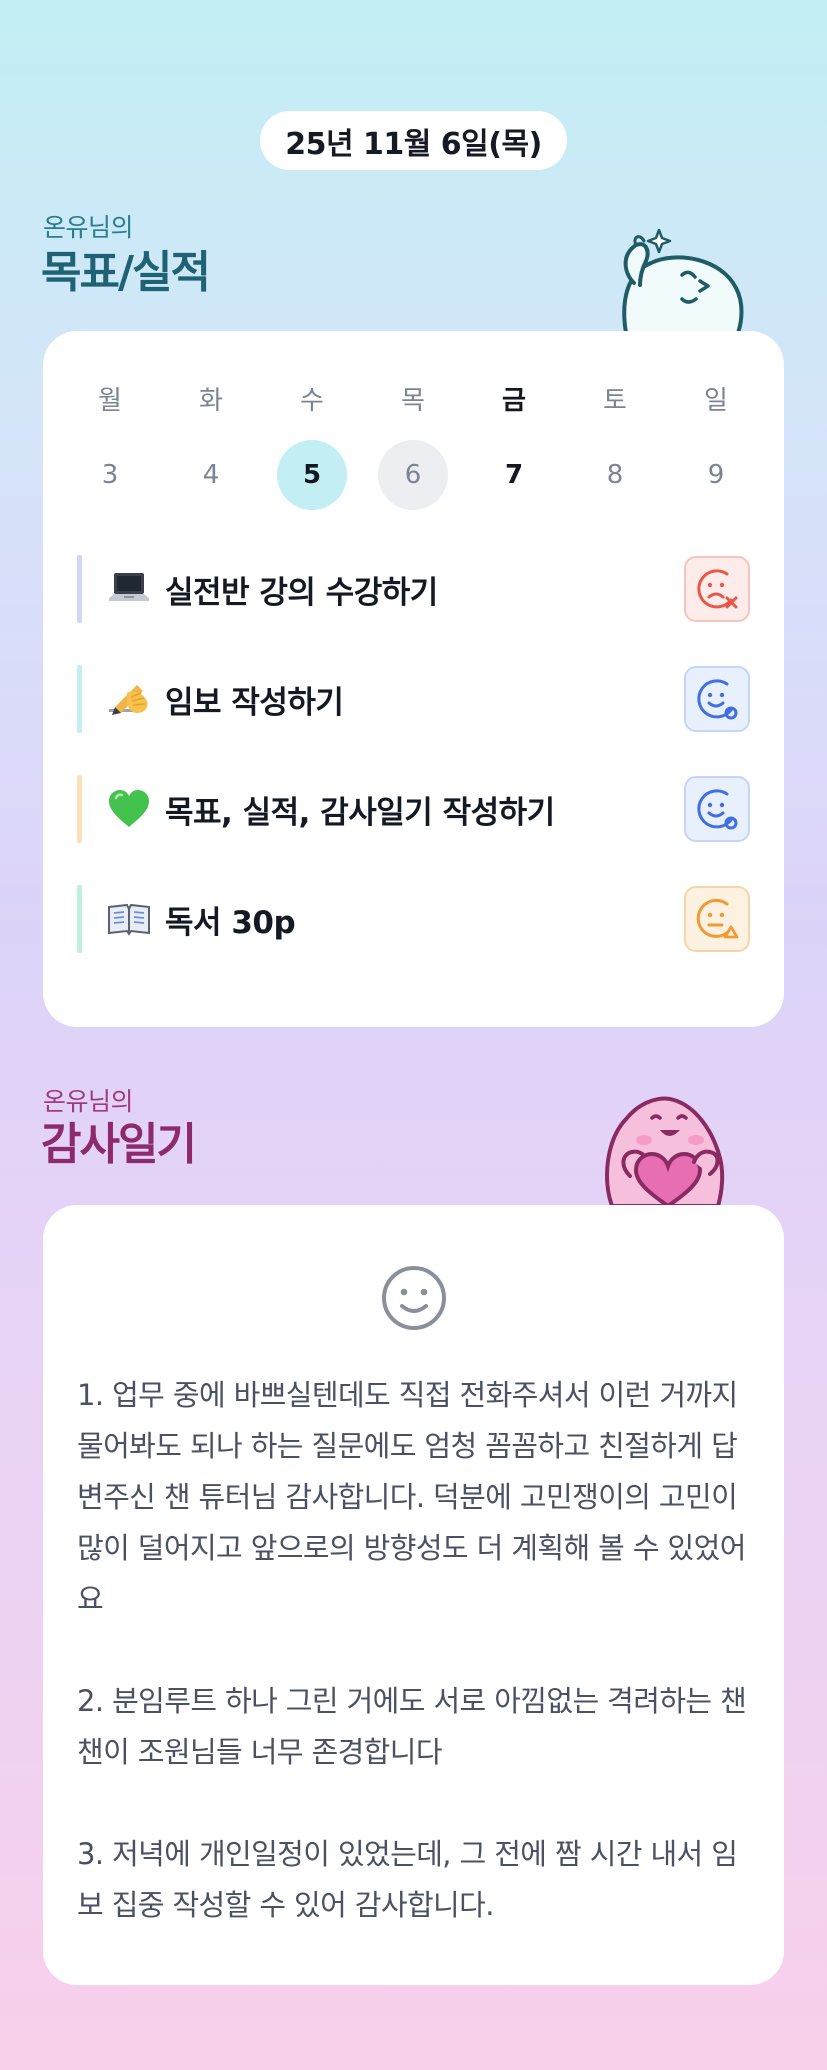 The width and height of the screenshot is (827, 2070). I want to click on weekday-thu: 목, so click(413, 400).